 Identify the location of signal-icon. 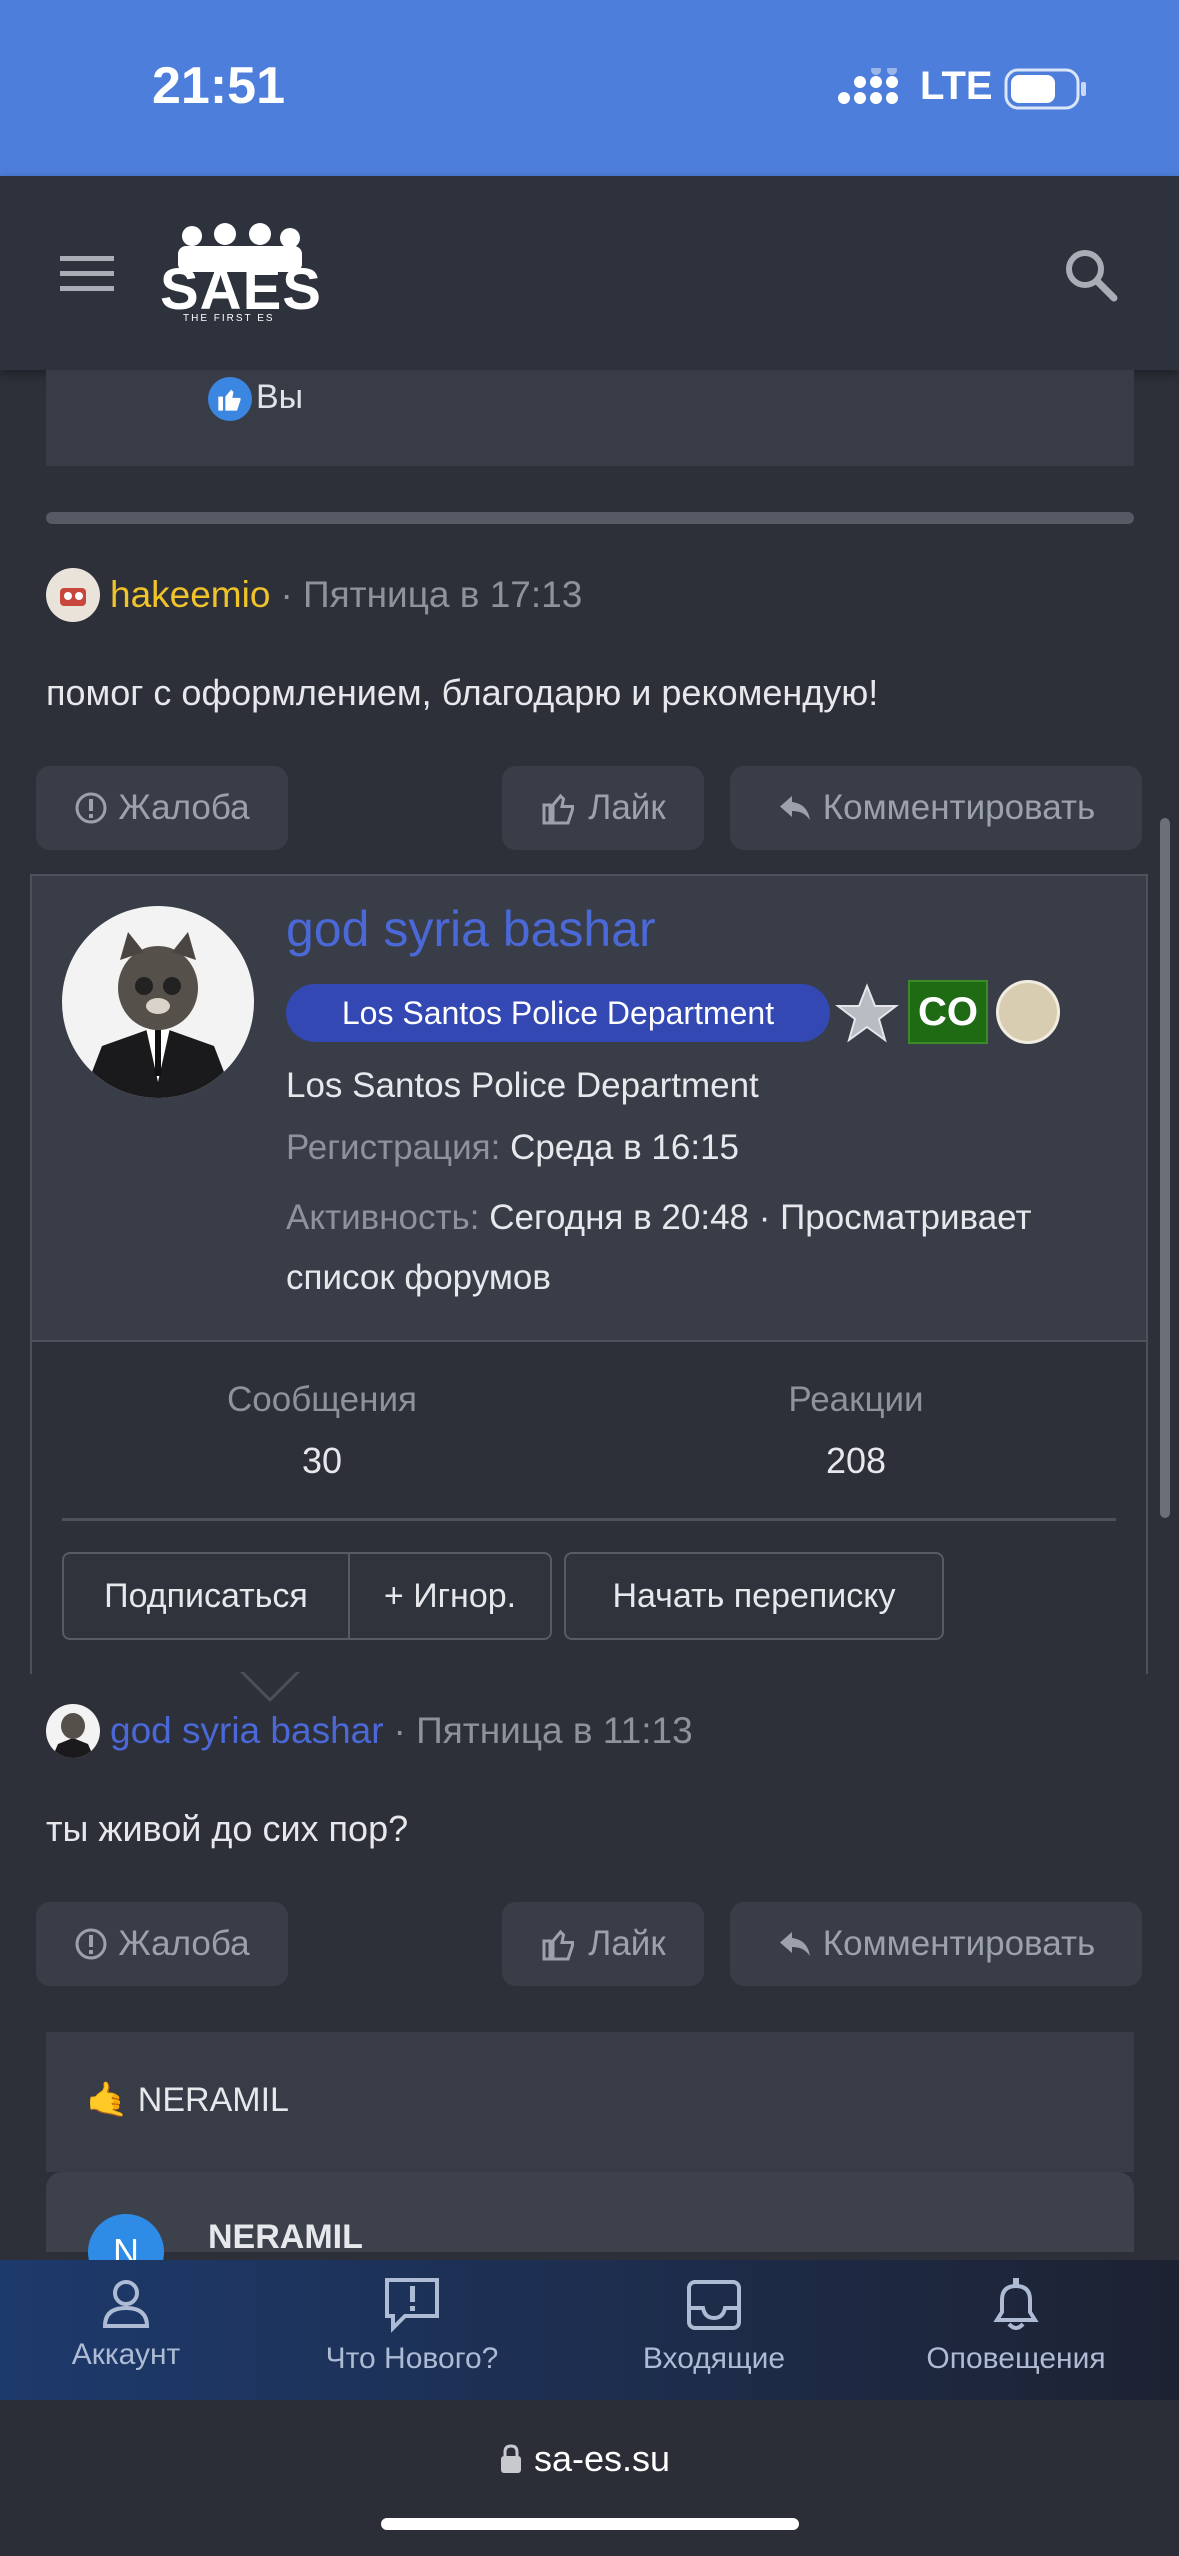
(868, 86).